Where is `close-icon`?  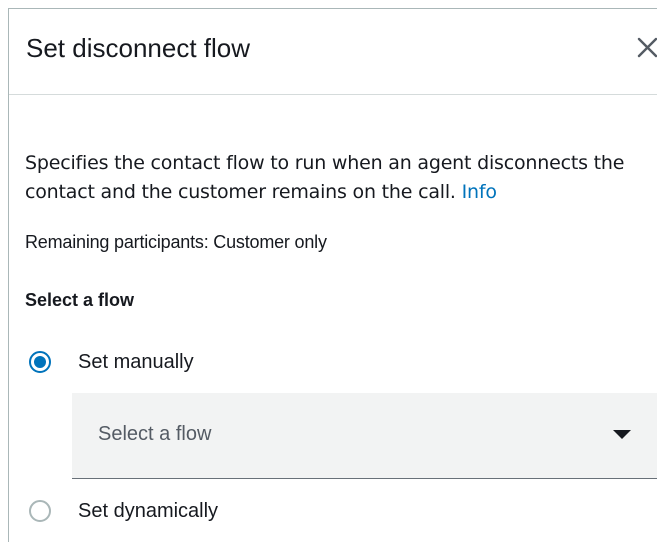
close-icon is located at coordinates (647, 47).